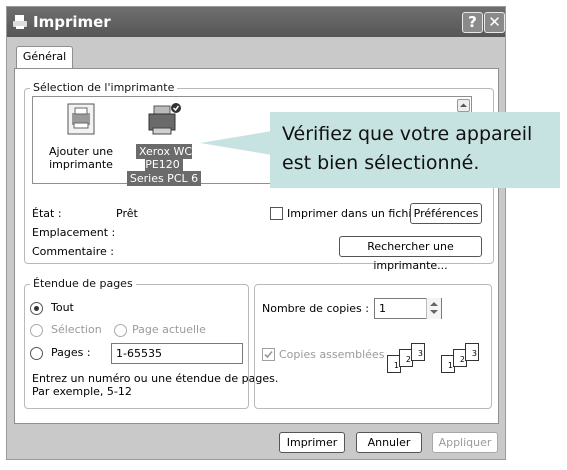 This screenshot has height=470, width=567. Describe the element at coordinates (389, 442) in the screenshot. I see `cancel-button: Annuler` at that location.